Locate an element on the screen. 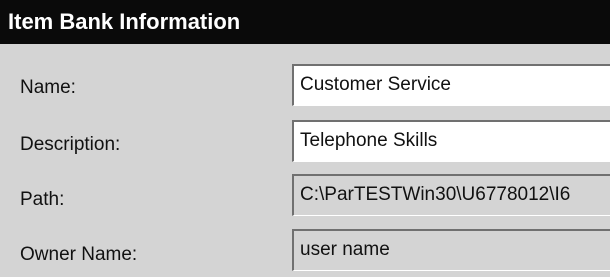 The image size is (610, 277). owner-name-field: user name is located at coordinates (451, 250).